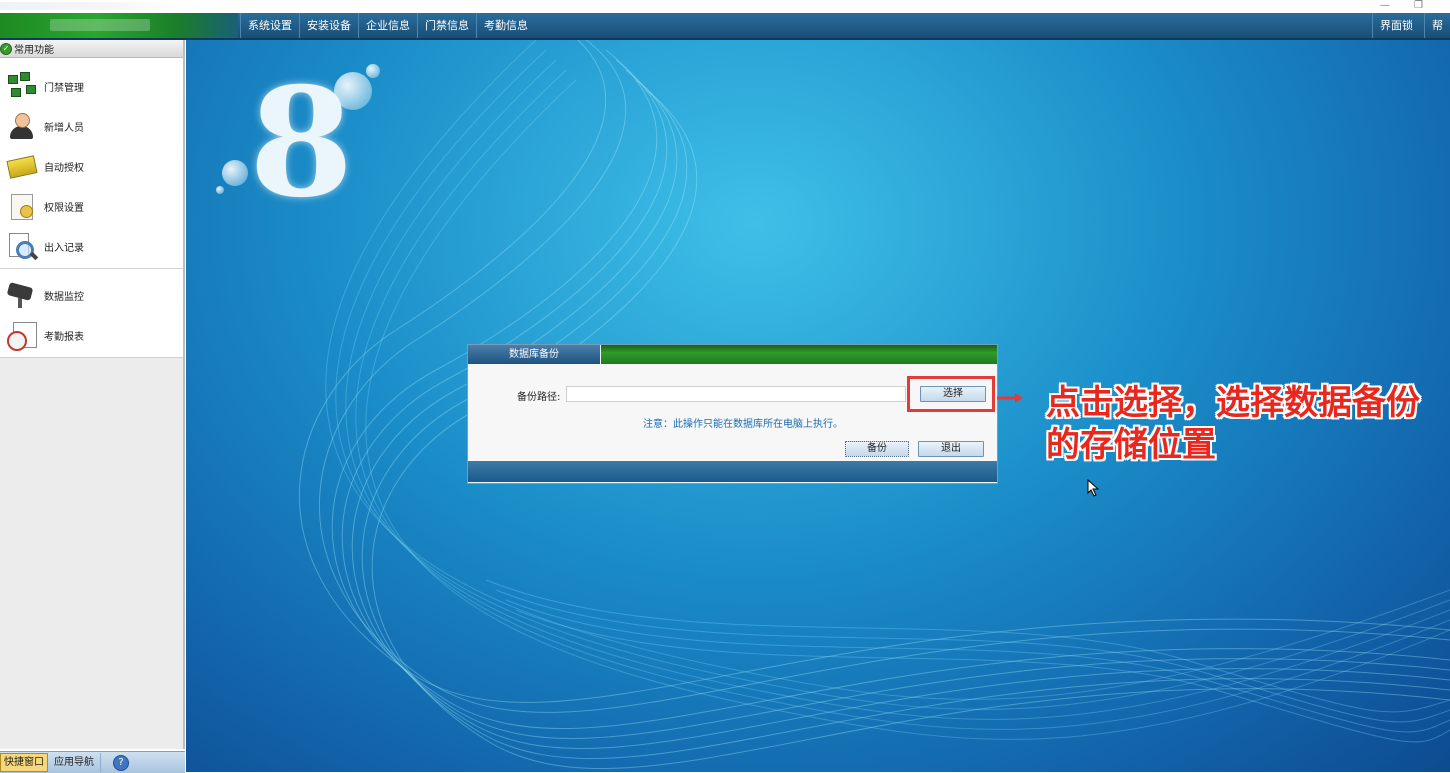 The height and width of the screenshot is (773, 1450). I want to click on sidebar-group-2: 数据监控 考勤报表, so click(91, 313).